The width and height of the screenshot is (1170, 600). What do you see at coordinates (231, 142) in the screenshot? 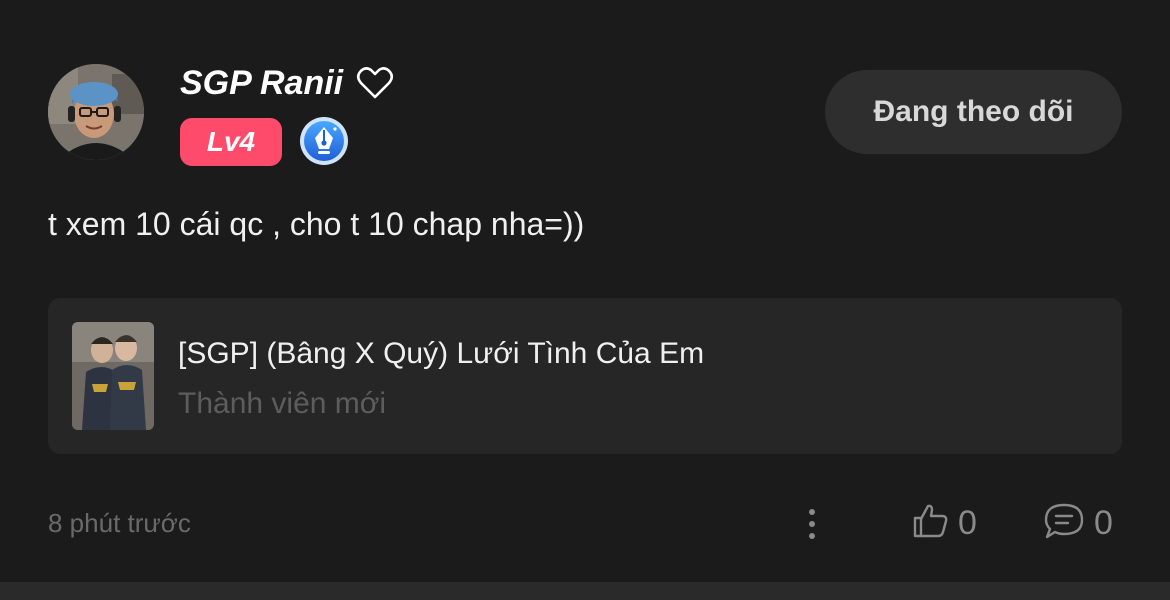
I see `level-badge: Lv4` at bounding box center [231, 142].